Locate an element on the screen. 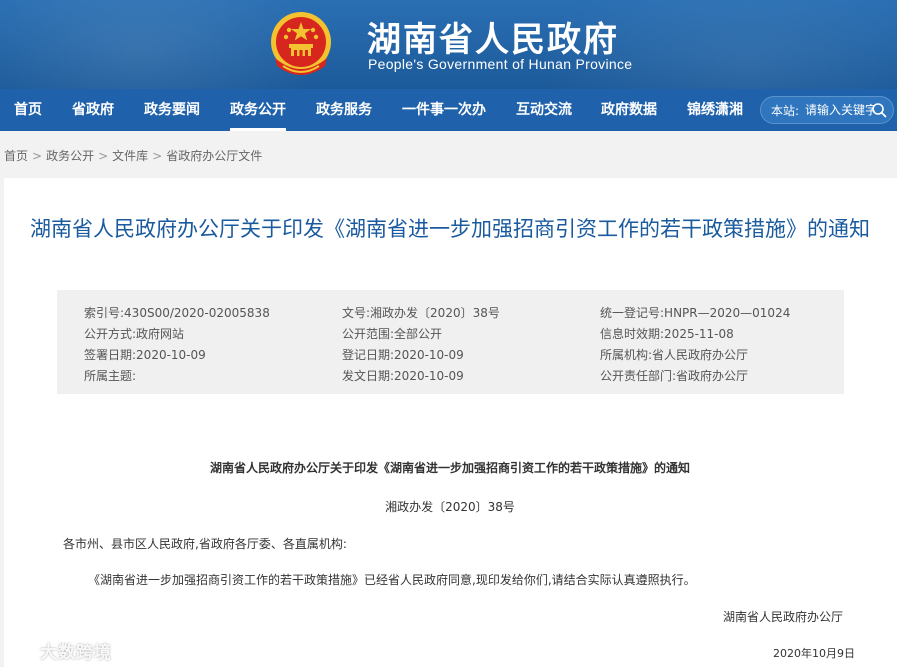 The width and height of the screenshot is (897, 667). meta-index-no: 索引号:430S00/2020-02005838 is located at coordinates (177, 313).